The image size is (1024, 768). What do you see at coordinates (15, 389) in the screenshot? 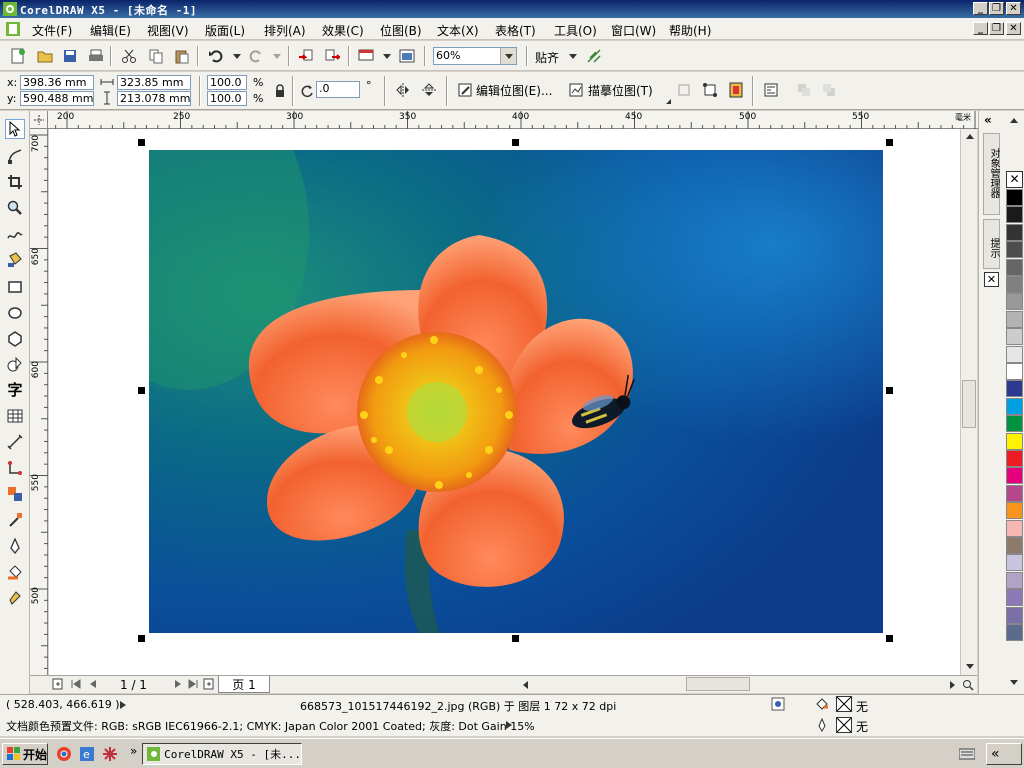
I see `text-tool-icon: 字` at bounding box center [15, 389].